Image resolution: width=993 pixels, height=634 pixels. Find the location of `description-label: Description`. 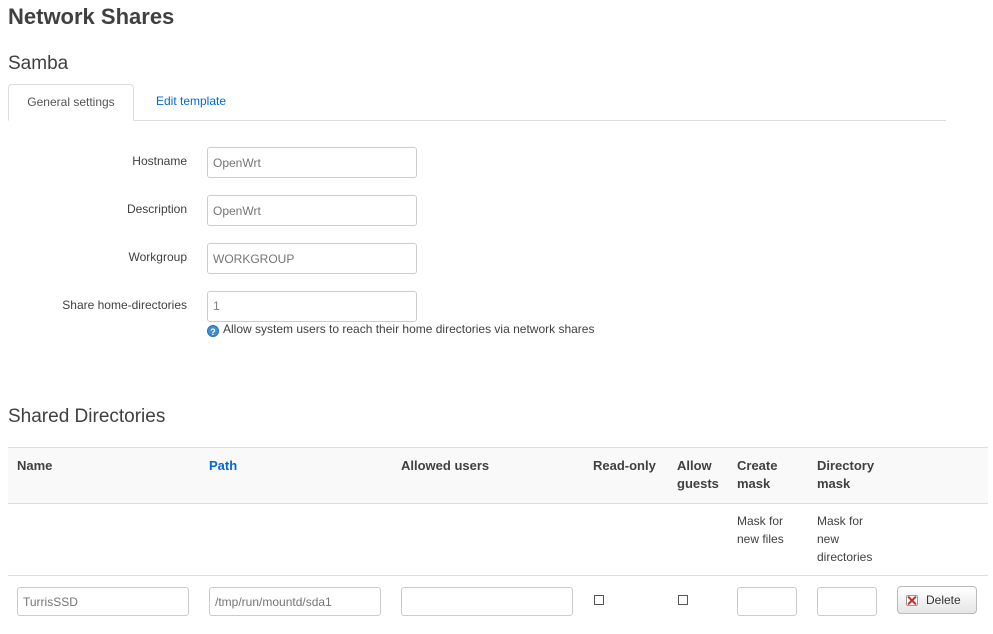

description-label: Description is located at coordinates (156, 209).